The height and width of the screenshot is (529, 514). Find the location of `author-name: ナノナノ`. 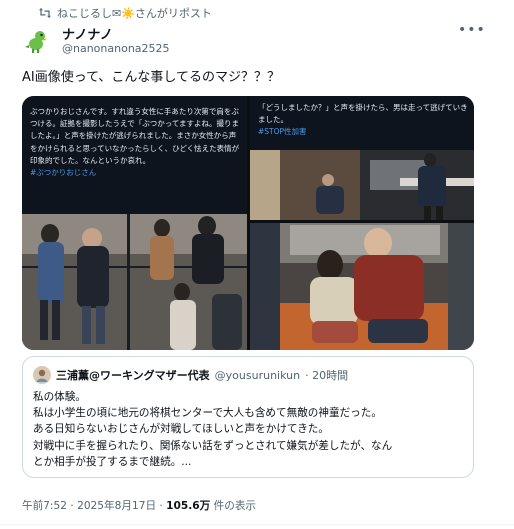

author-name: ナノナノ is located at coordinates (87, 33).